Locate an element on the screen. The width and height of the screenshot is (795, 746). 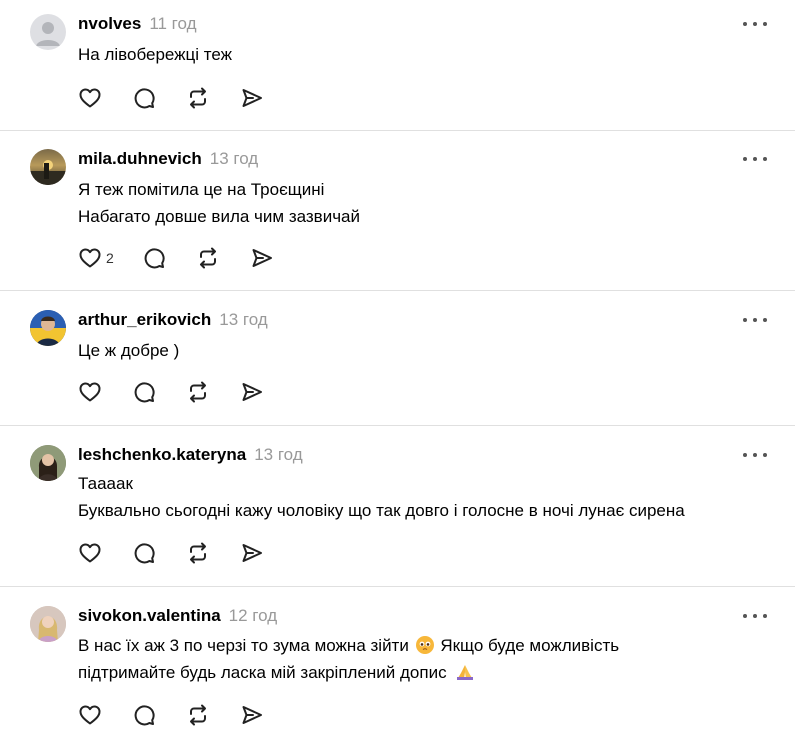
pleading-face-icon is located at coordinates (424, 645).